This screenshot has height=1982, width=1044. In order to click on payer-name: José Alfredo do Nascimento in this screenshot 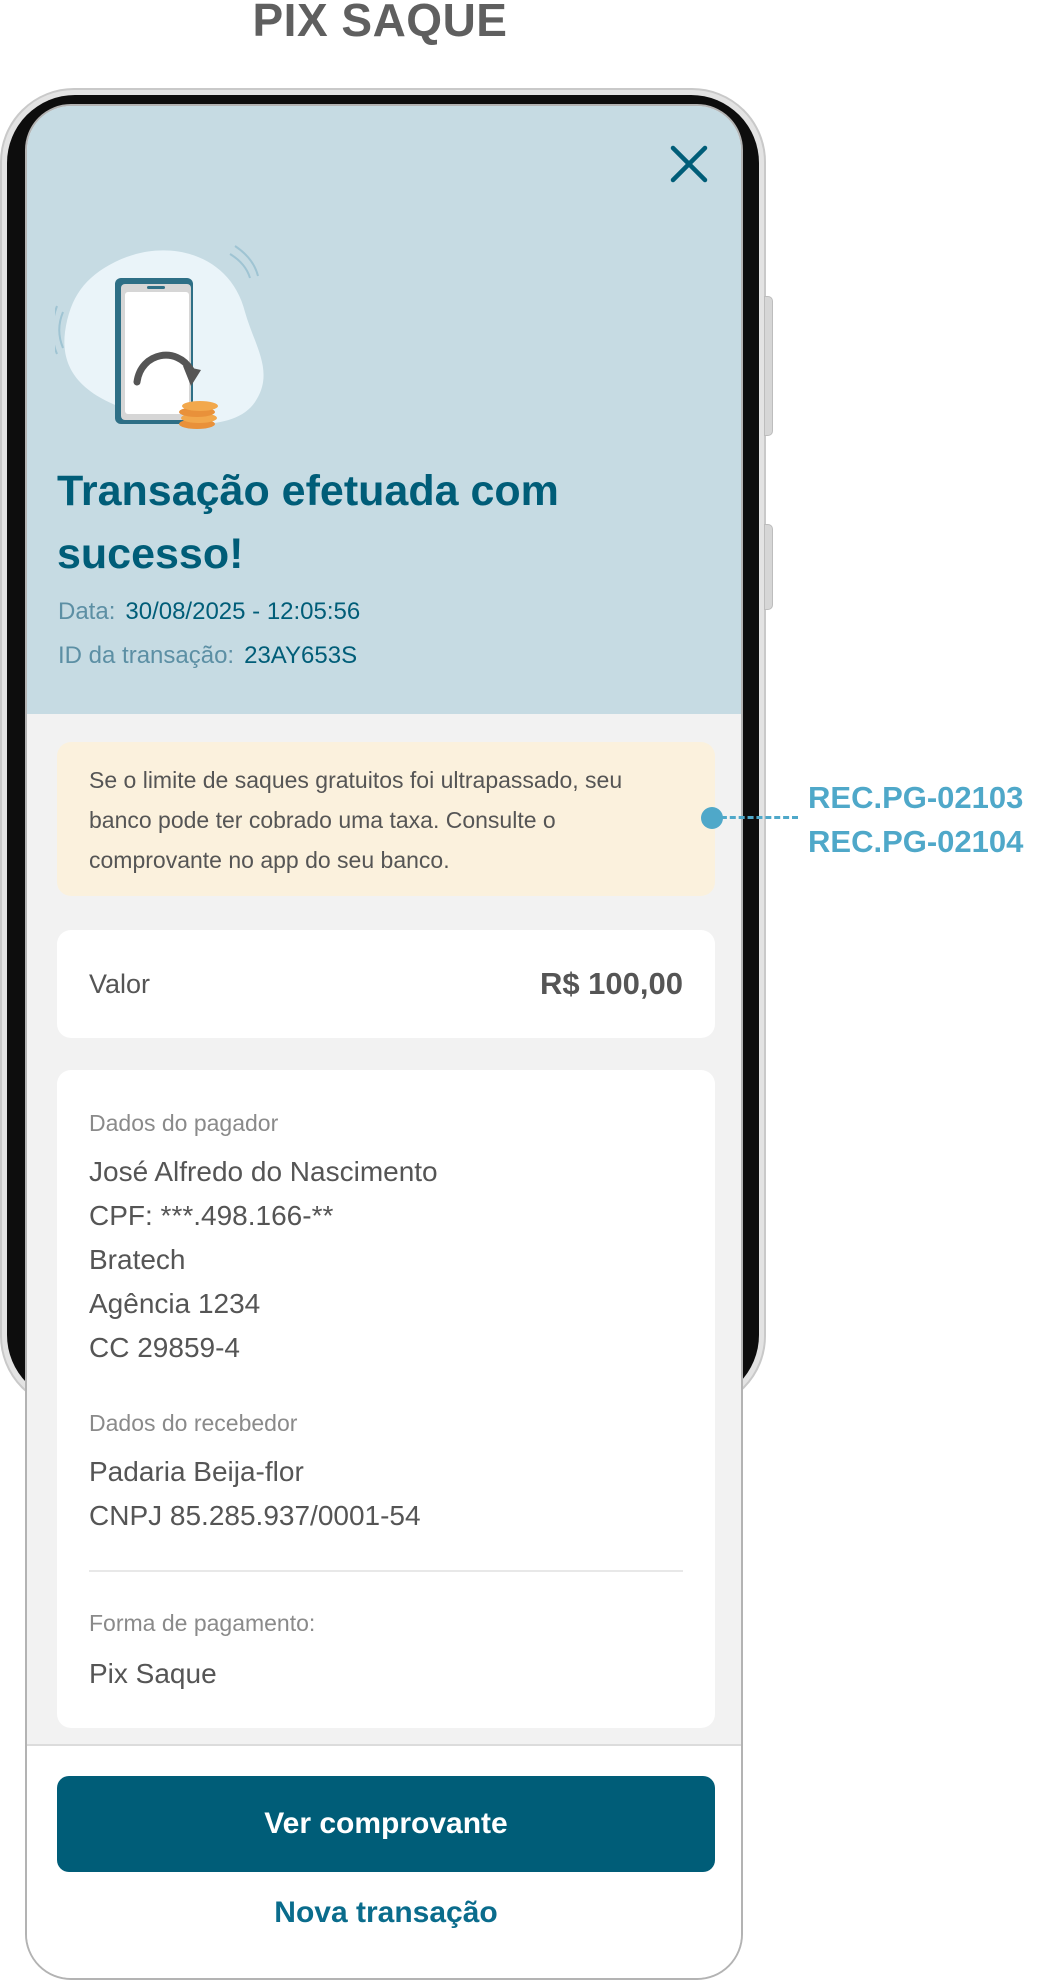, I will do `click(263, 1171)`.